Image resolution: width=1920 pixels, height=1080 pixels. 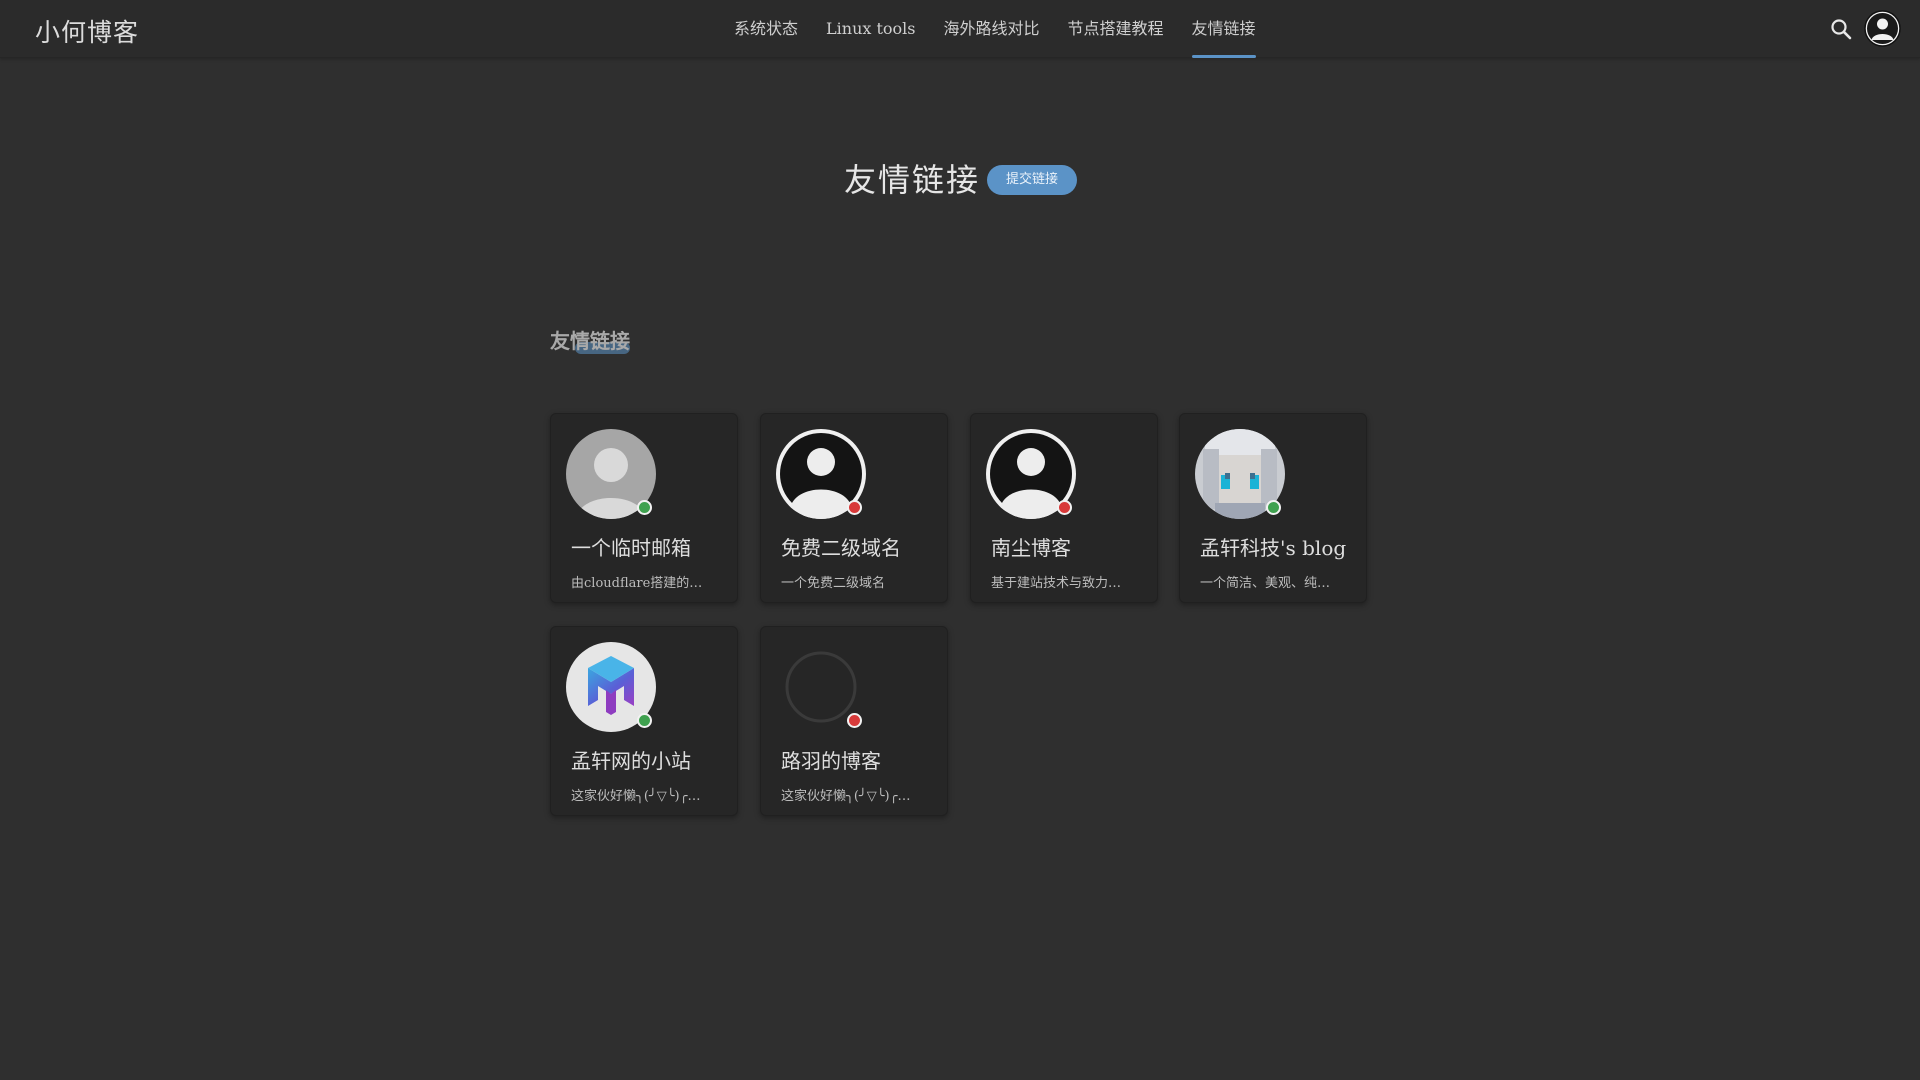 I want to click on main-nav: 系统状态 Linux tools 海外路线对比 节点搭建教程 友情链接, so click(x=995, y=29).